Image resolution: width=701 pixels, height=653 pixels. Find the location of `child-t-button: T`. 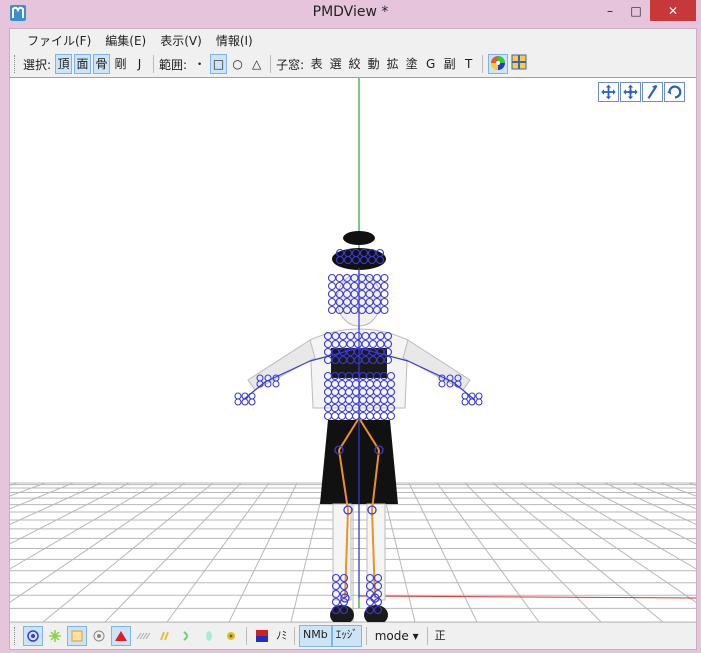

child-t-button: T is located at coordinates (468, 64).